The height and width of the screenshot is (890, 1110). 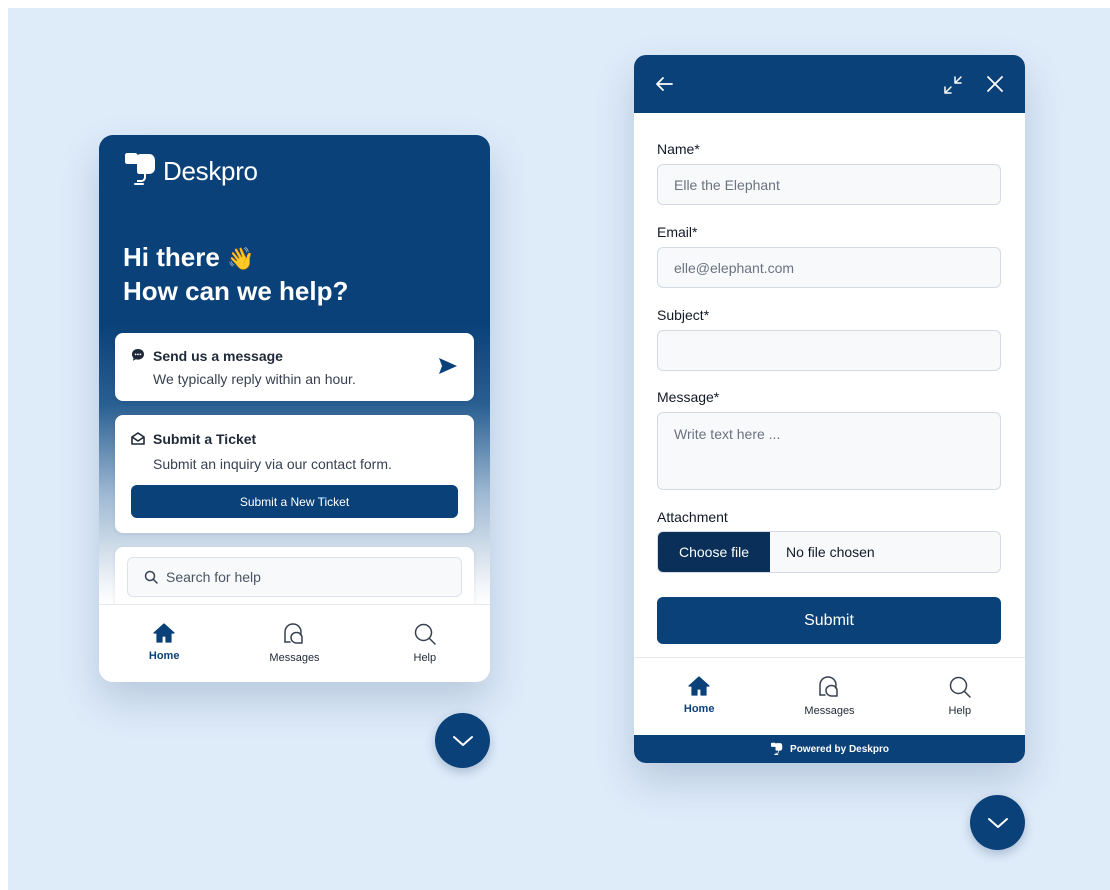 I want to click on greeting: Hi there 👋 How can we help?, so click(x=235, y=274).